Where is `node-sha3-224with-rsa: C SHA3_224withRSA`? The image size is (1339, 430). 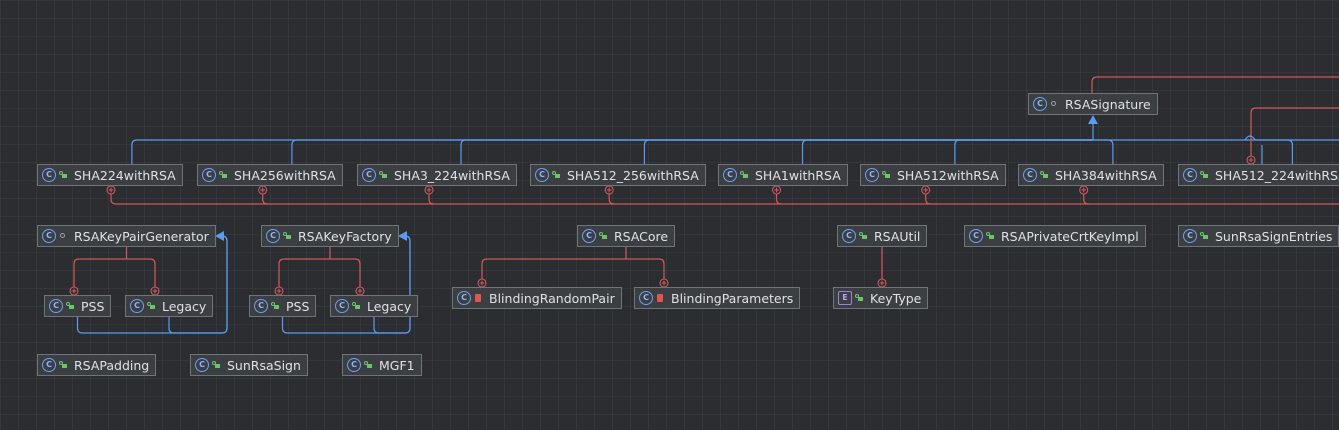
node-sha3-224with-rsa: C SHA3_224withRSA is located at coordinates (437, 175).